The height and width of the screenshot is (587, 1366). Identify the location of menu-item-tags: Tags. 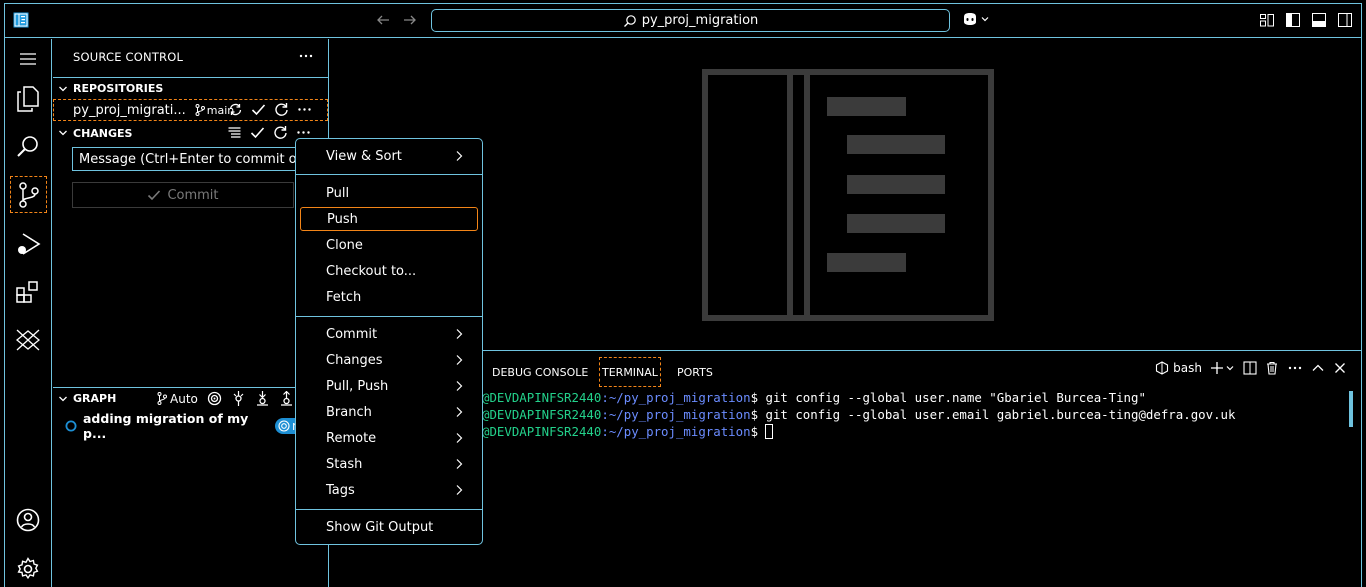
(389, 490).